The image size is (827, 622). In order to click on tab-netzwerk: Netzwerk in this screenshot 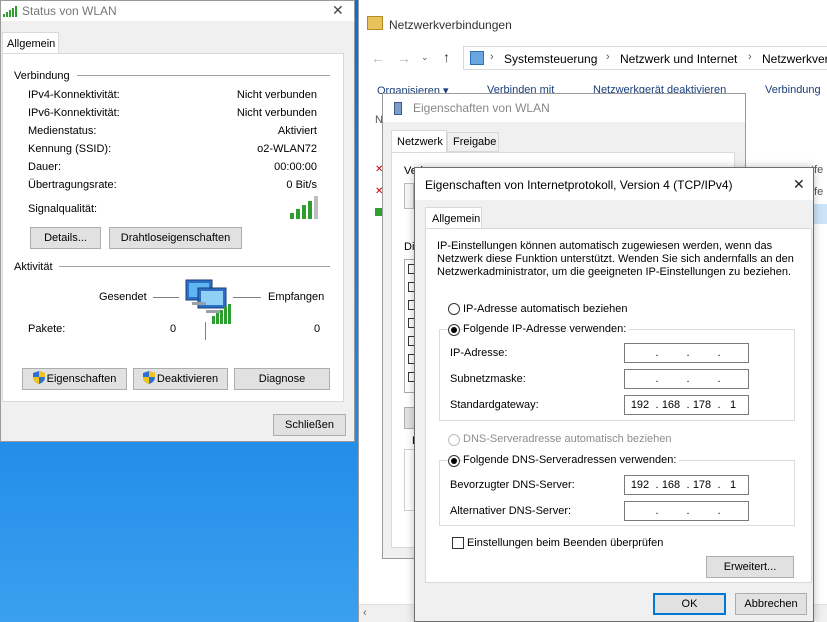, I will do `click(419, 141)`.